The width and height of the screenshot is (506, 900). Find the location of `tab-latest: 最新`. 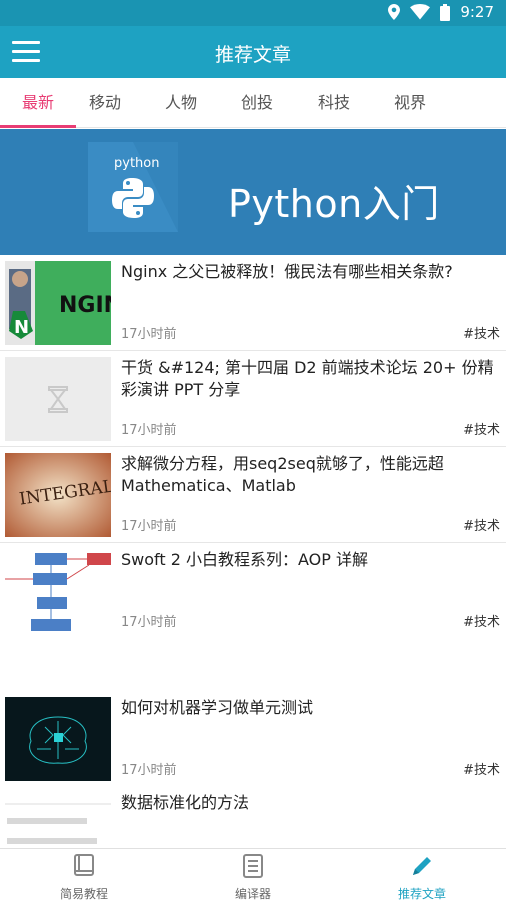

tab-latest: 最新 is located at coordinates (38, 103).